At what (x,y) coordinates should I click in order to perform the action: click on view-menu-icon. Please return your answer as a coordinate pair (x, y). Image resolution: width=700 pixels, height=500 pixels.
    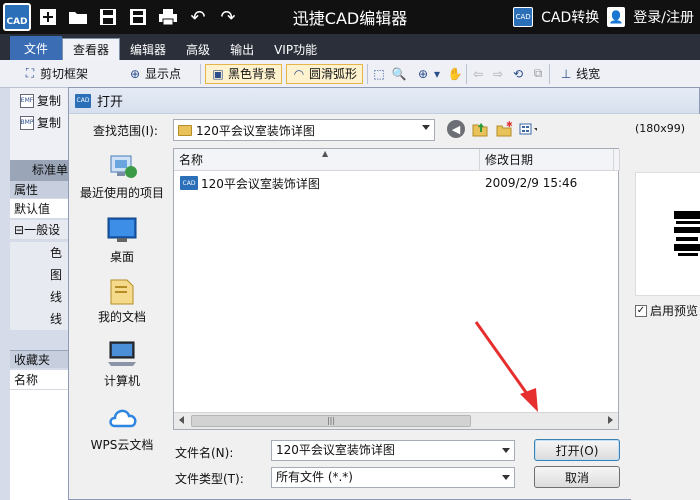
    Looking at the image, I should click on (528, 129).